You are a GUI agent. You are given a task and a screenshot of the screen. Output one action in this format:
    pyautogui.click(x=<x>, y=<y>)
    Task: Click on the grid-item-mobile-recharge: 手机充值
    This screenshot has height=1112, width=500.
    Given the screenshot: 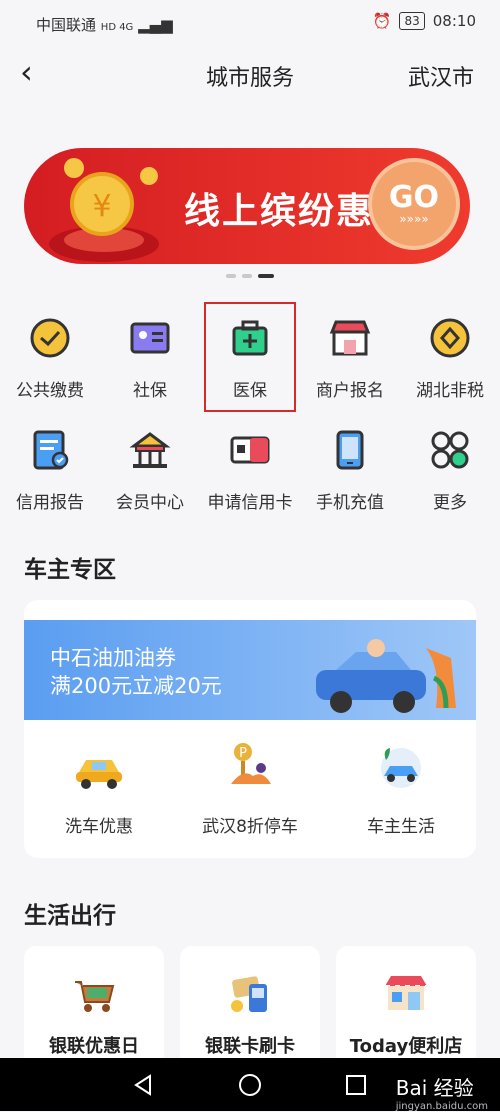 What is the action you would take?
    pyautogui.click(x=350, y=484)
    